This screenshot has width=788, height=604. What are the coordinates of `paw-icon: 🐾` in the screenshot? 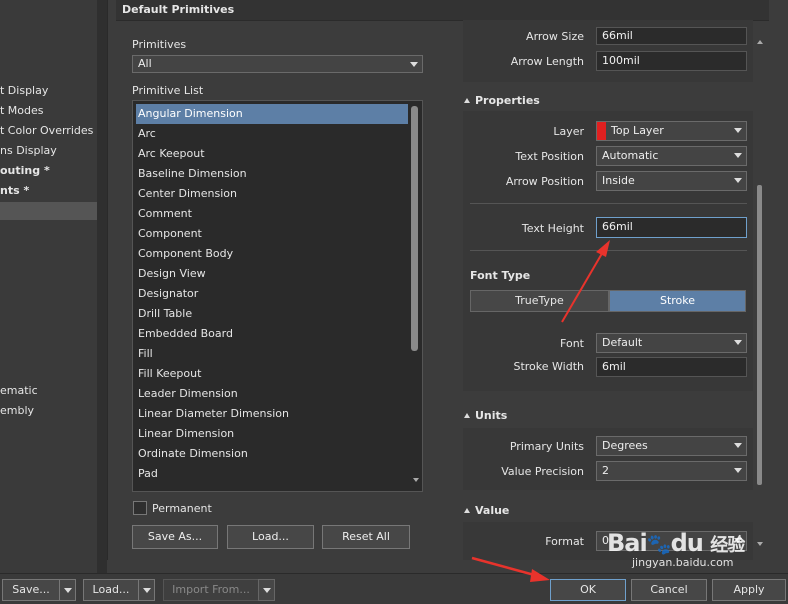 It's located at (659, 544).